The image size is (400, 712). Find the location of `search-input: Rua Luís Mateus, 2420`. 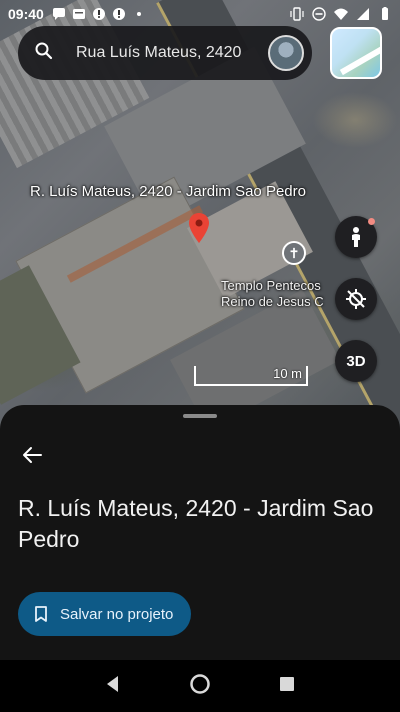

search-input: Rua Luís Mateus, 2420 is located at coordinates (171, 53).